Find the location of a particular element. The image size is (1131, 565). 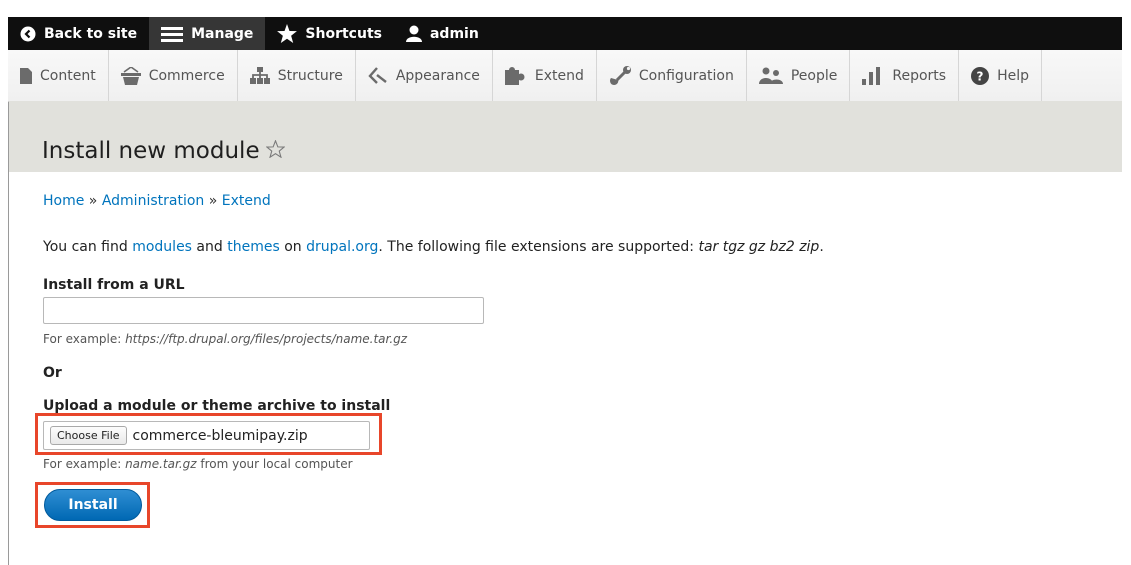

page-title: Install new module is located at coordinates (164, 151).